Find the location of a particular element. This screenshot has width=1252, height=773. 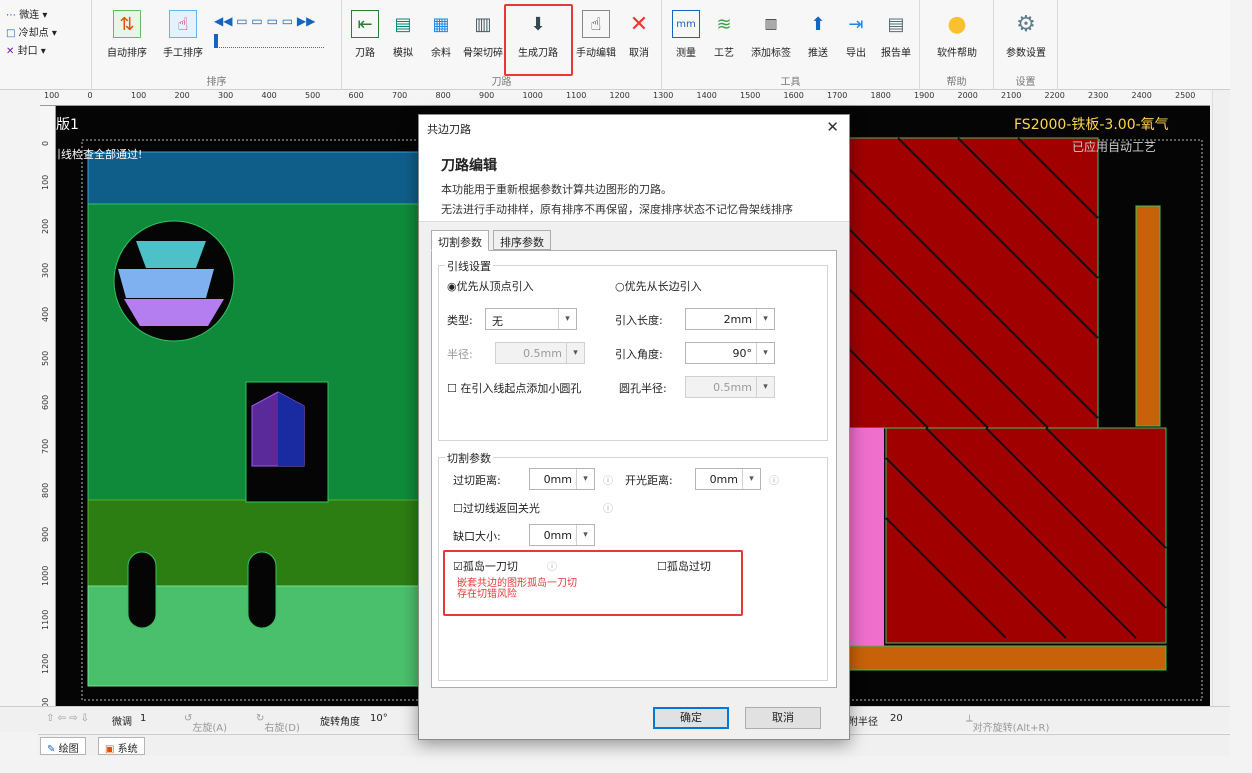

ribbon-group-sort: ⇅ 自动排序 ☝ 手工排序 ◀◀ ▭ ▭ ▭ ▭ ▶▶ 排序 is located at coordinates (217, 45).